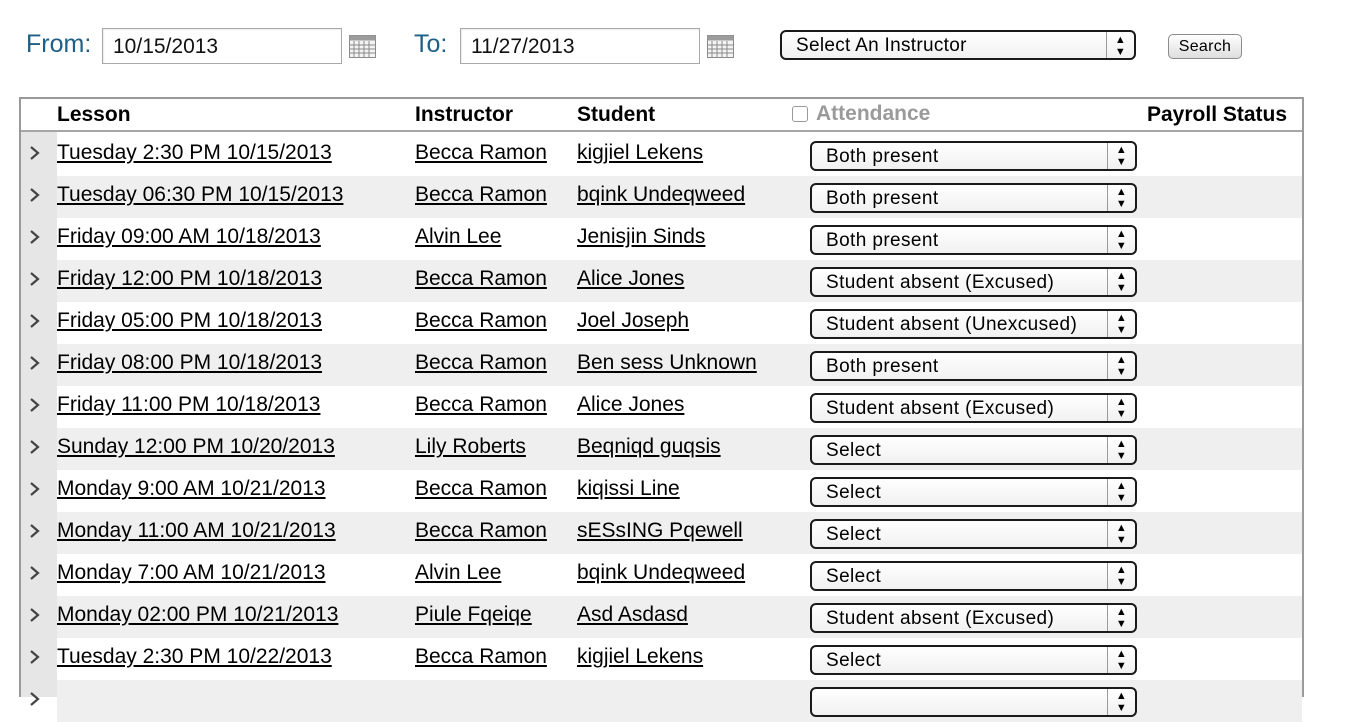 This screenshot has height=722, width=1352. Describe the element at coordinates (1205, 46) in the screenshot. I see `search-button: Search` at that location.